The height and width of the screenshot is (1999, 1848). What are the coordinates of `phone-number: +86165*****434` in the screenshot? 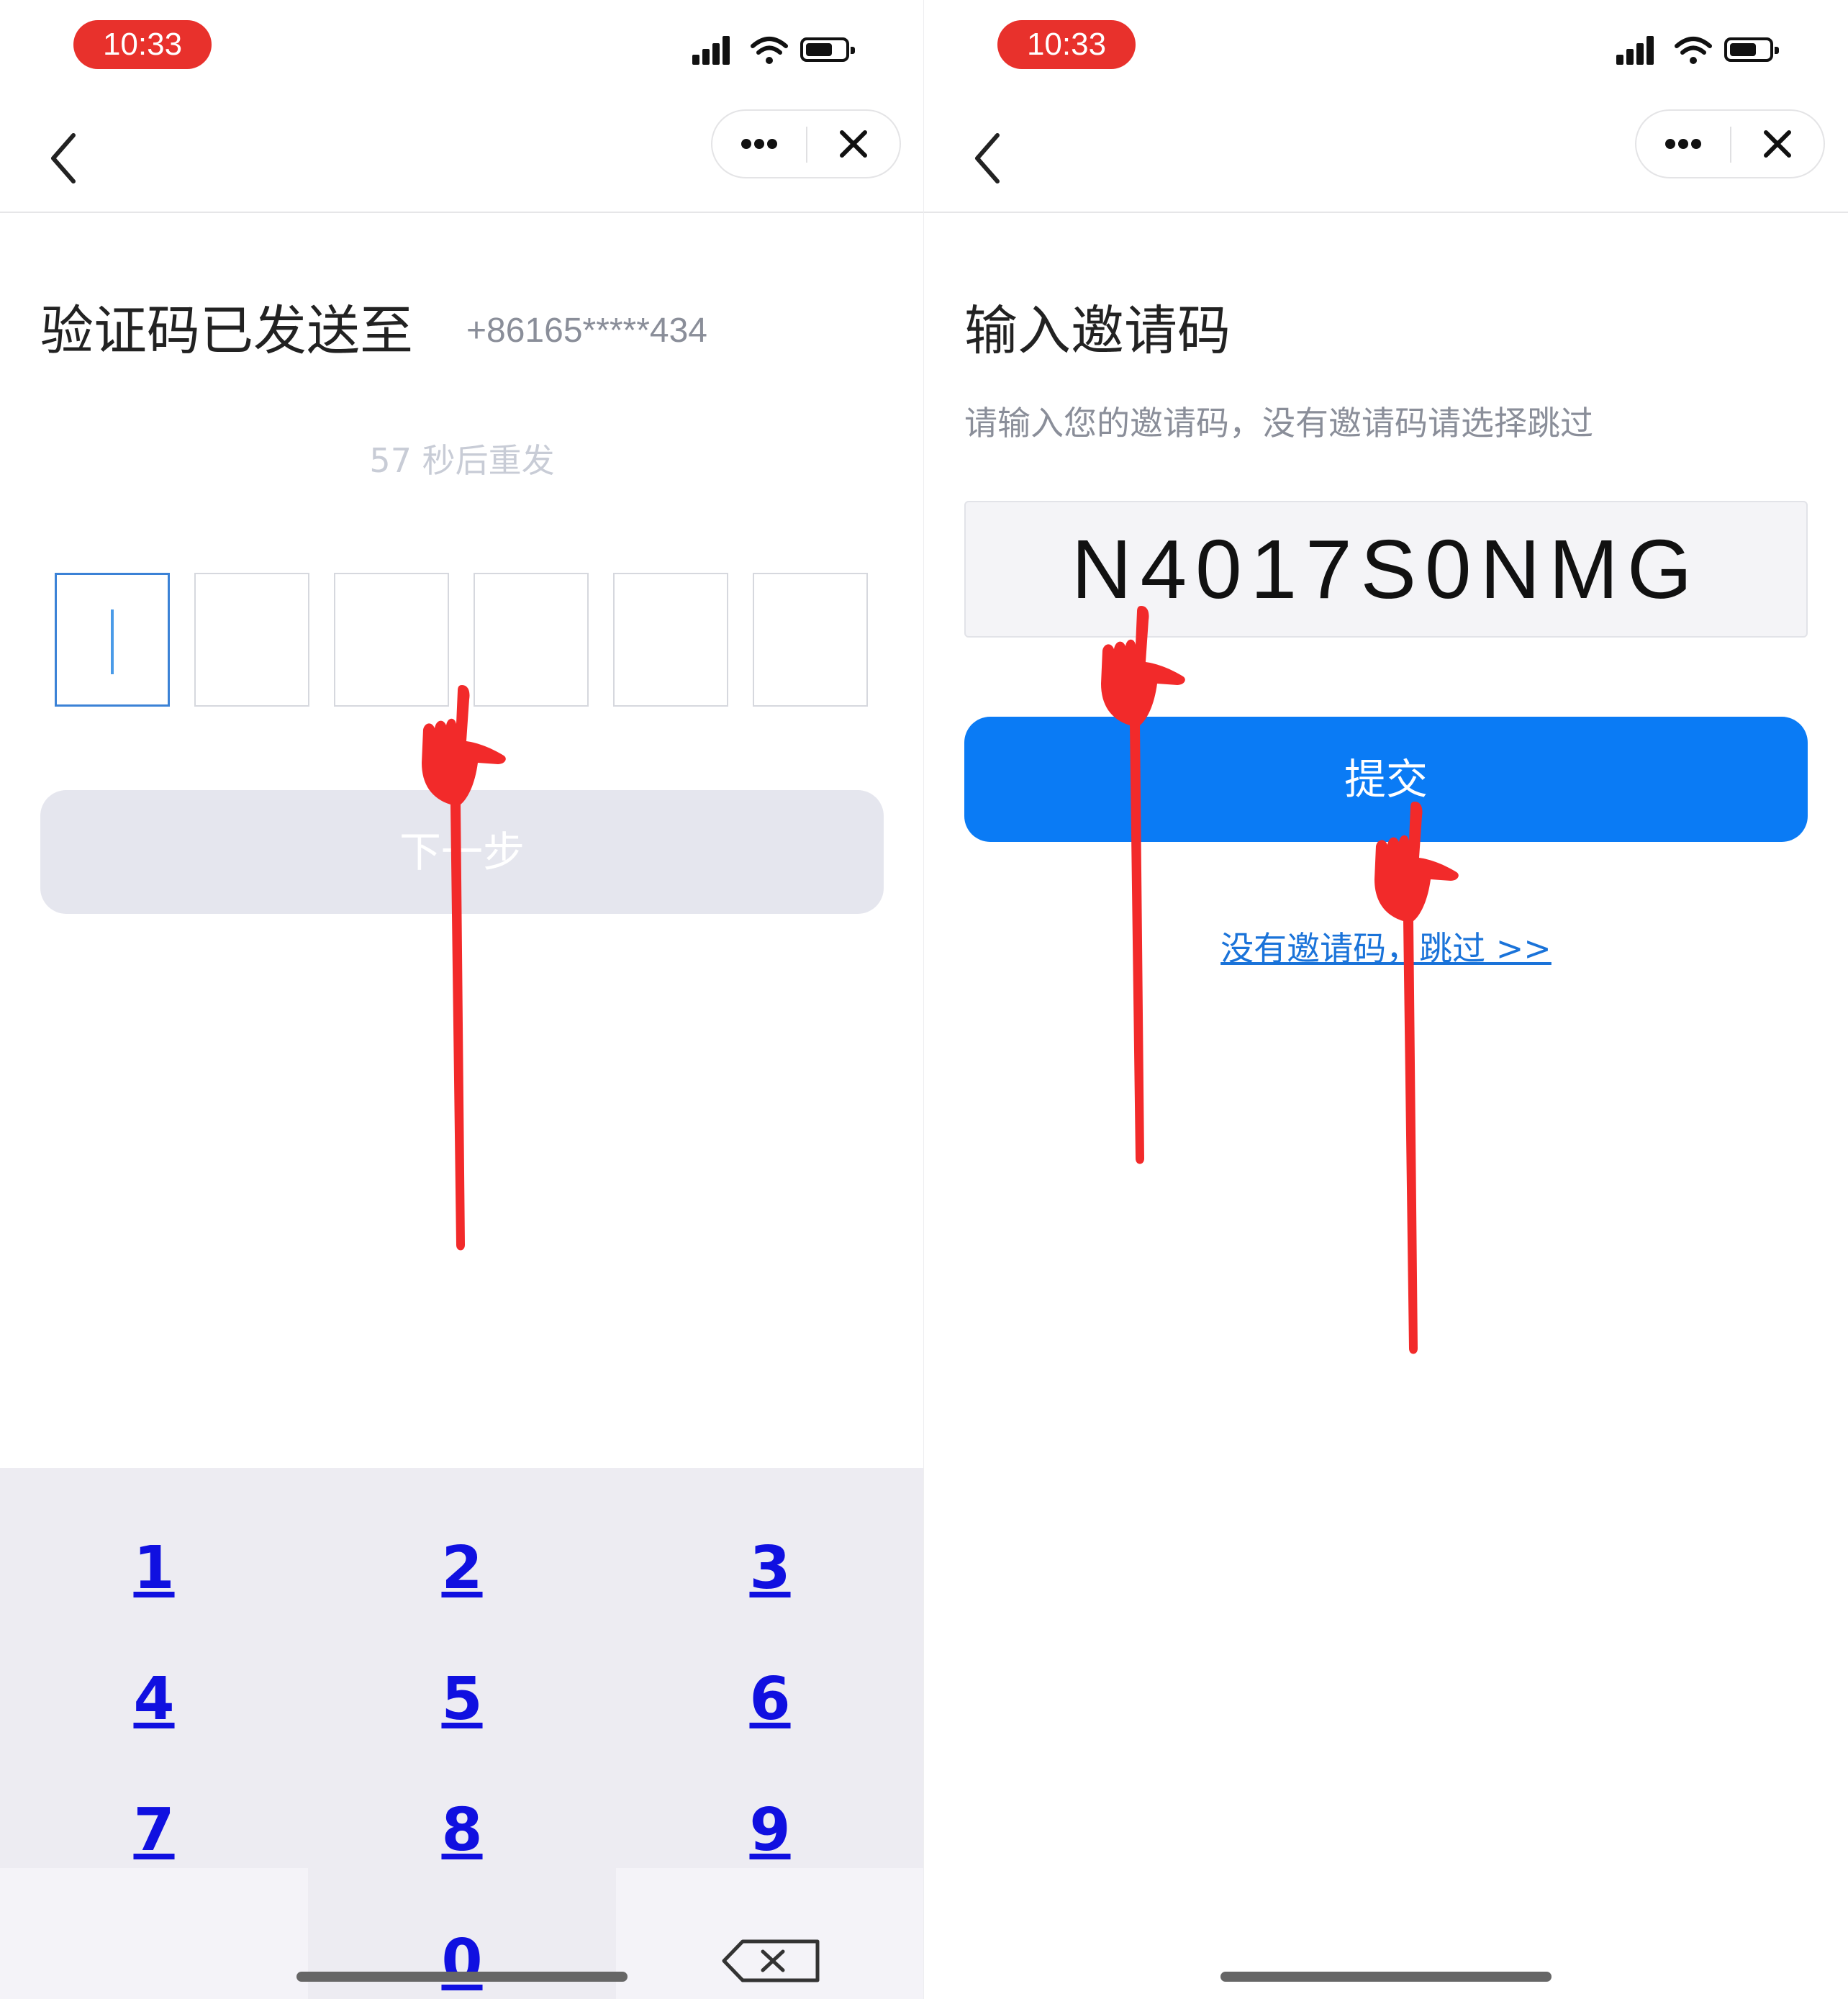 It's located at (586, 331).